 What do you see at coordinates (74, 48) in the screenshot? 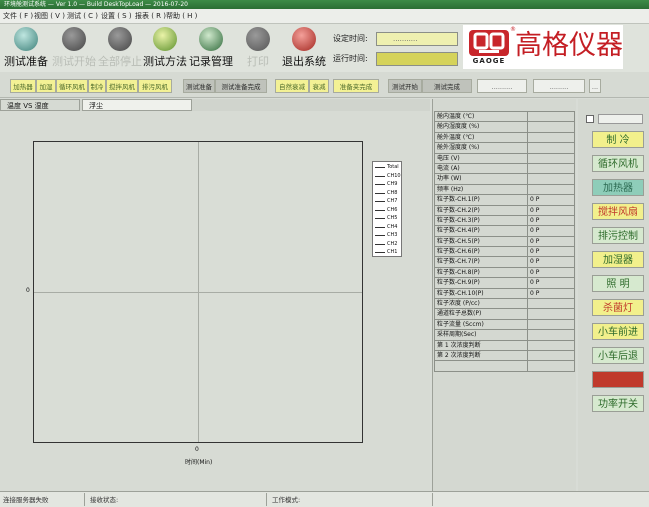
I see `start-button: 测试开始` at bounding box center [74, 48].